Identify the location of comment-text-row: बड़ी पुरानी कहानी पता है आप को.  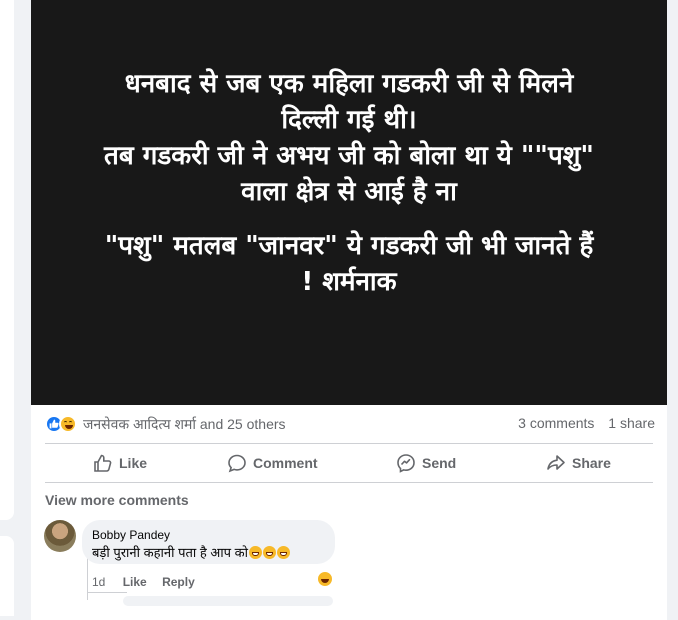
(191, 552).